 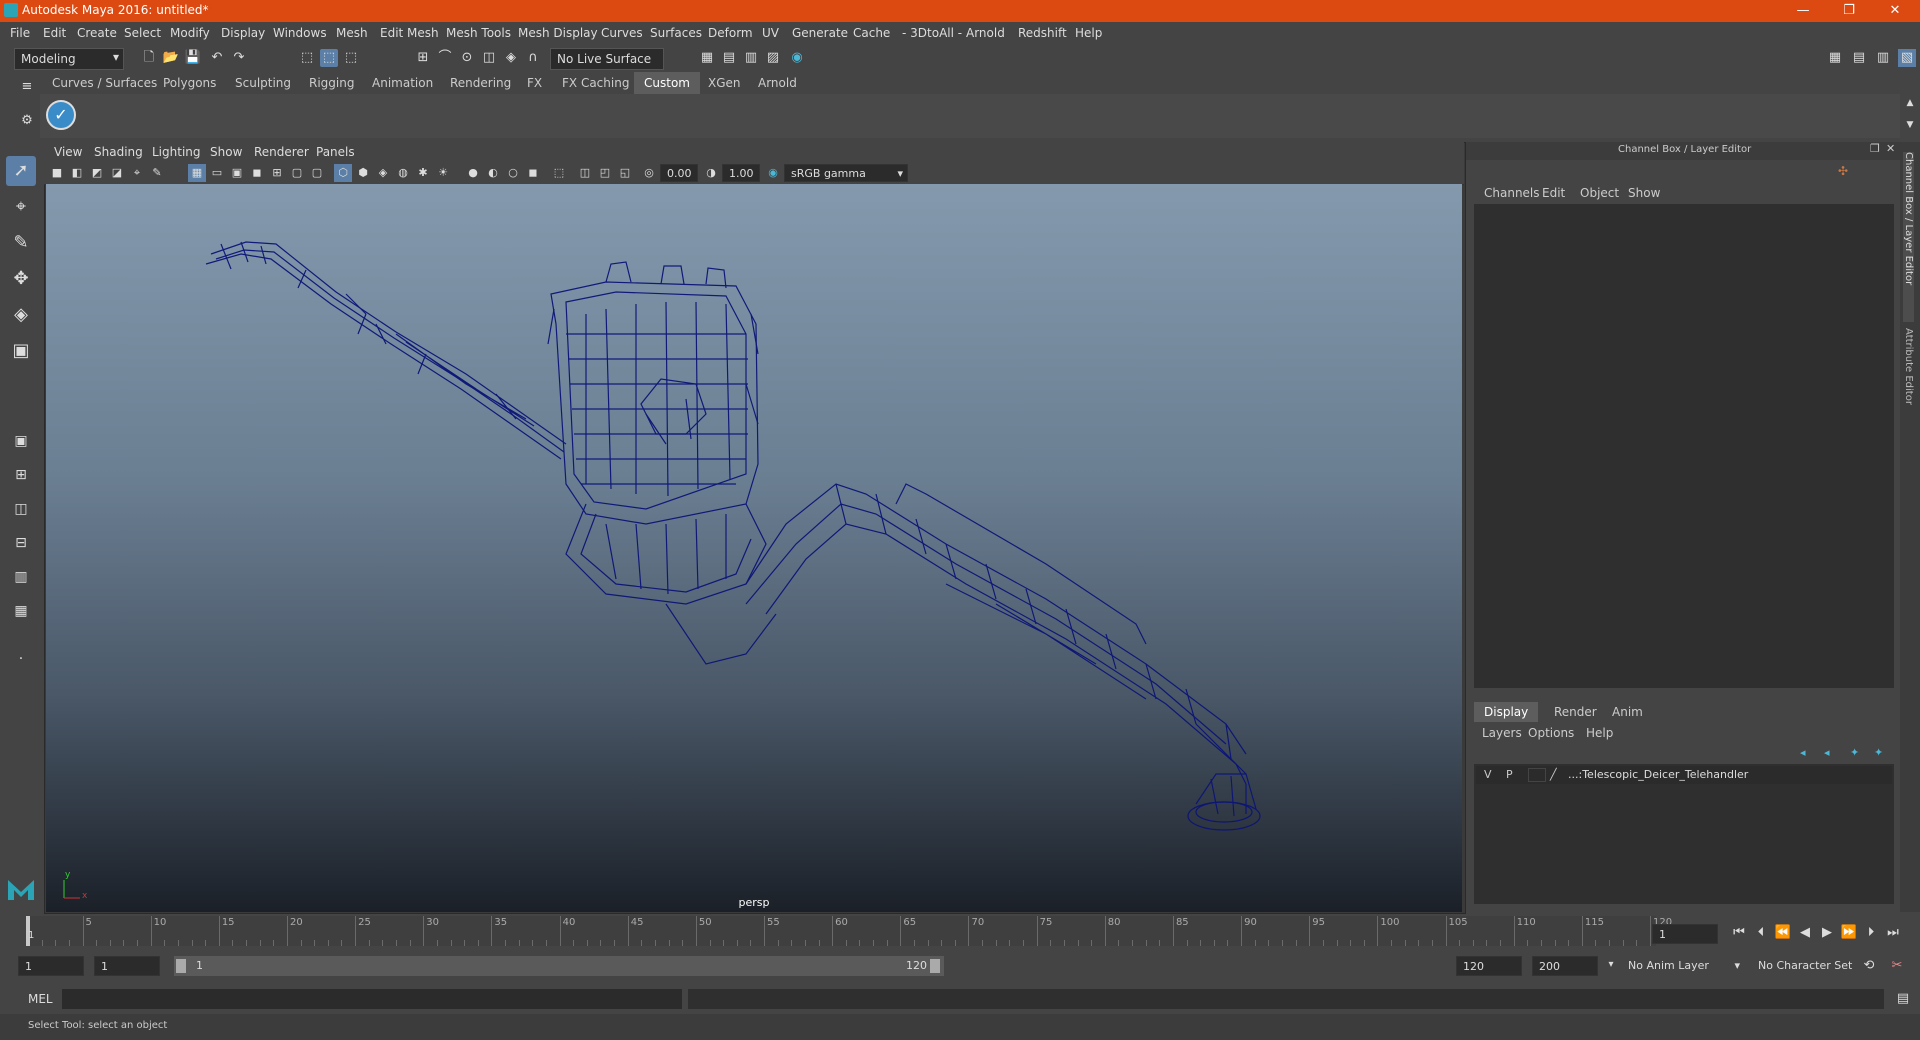 What do you see at coordinates (21, 315) in the screenshot?
I see `rotate-tool-icon: ◈` at bounding box center [21, 315].